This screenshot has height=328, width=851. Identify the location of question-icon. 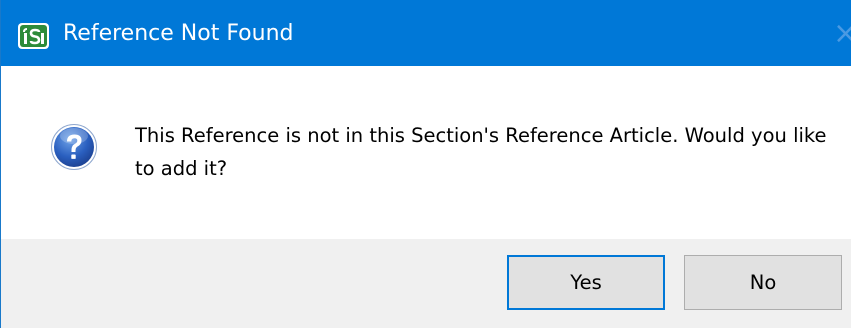
(74, 147).